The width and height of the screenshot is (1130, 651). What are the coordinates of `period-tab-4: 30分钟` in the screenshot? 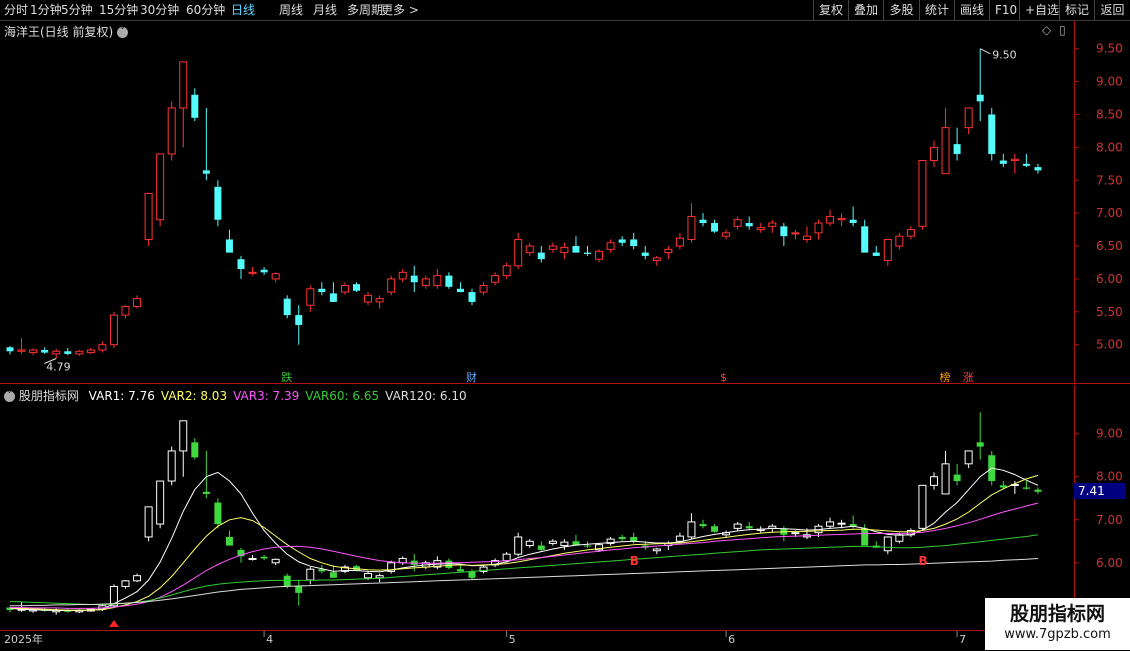 It's located at (159, 10).